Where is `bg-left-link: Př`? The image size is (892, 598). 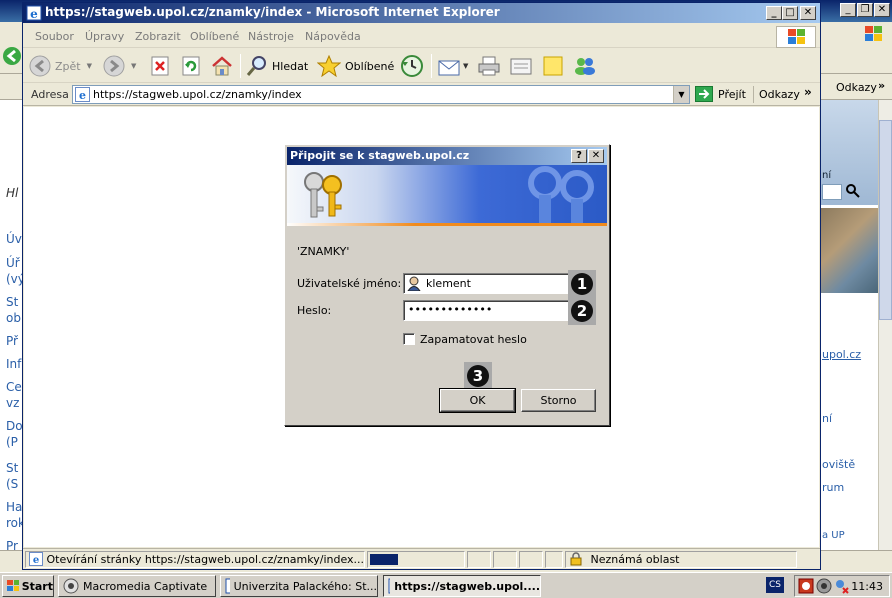 bg-left-link: Př is located at coordinates (12, 341).